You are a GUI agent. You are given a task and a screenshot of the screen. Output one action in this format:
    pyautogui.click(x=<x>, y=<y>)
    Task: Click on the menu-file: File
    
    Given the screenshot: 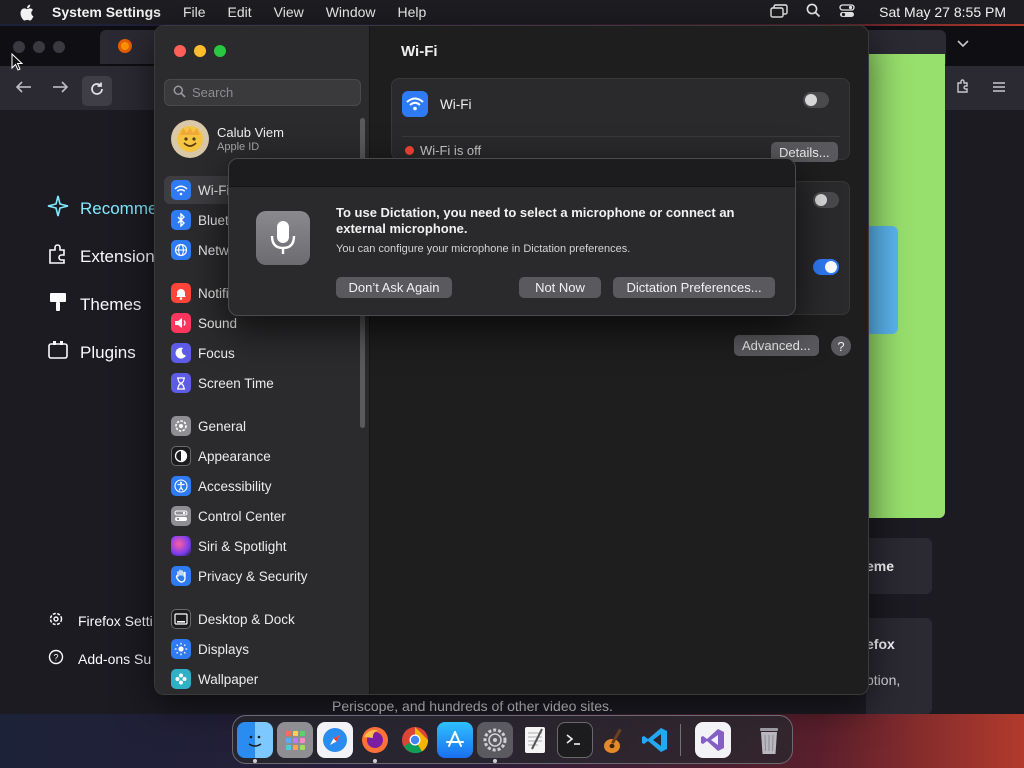 What is the action you would take?
    pyautogui.click(x=194, y=12)
    